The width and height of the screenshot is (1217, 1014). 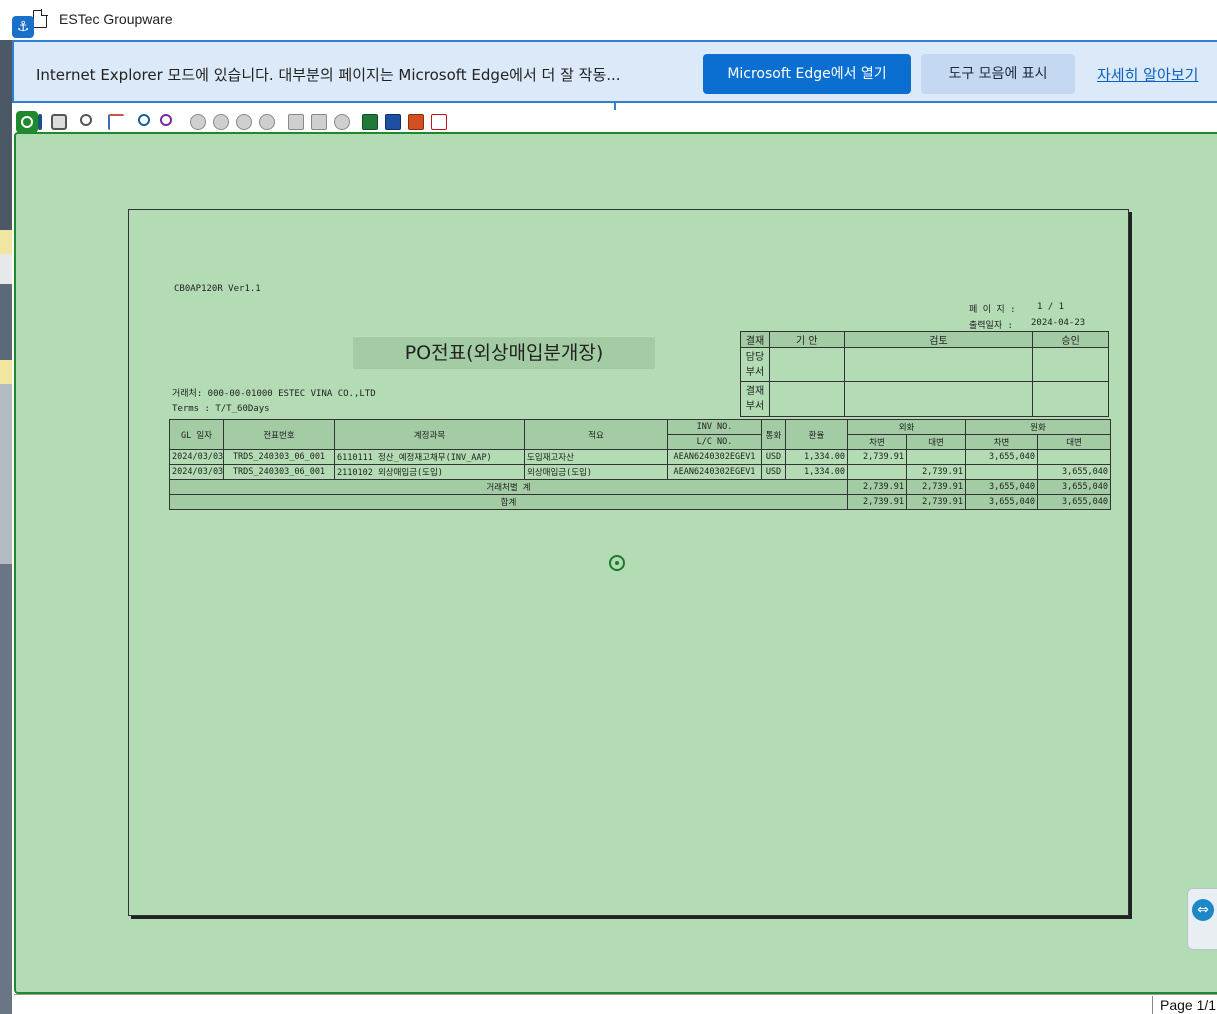 I want to click on approval-row-label: 결재 부서, so click(x=755, y=399).